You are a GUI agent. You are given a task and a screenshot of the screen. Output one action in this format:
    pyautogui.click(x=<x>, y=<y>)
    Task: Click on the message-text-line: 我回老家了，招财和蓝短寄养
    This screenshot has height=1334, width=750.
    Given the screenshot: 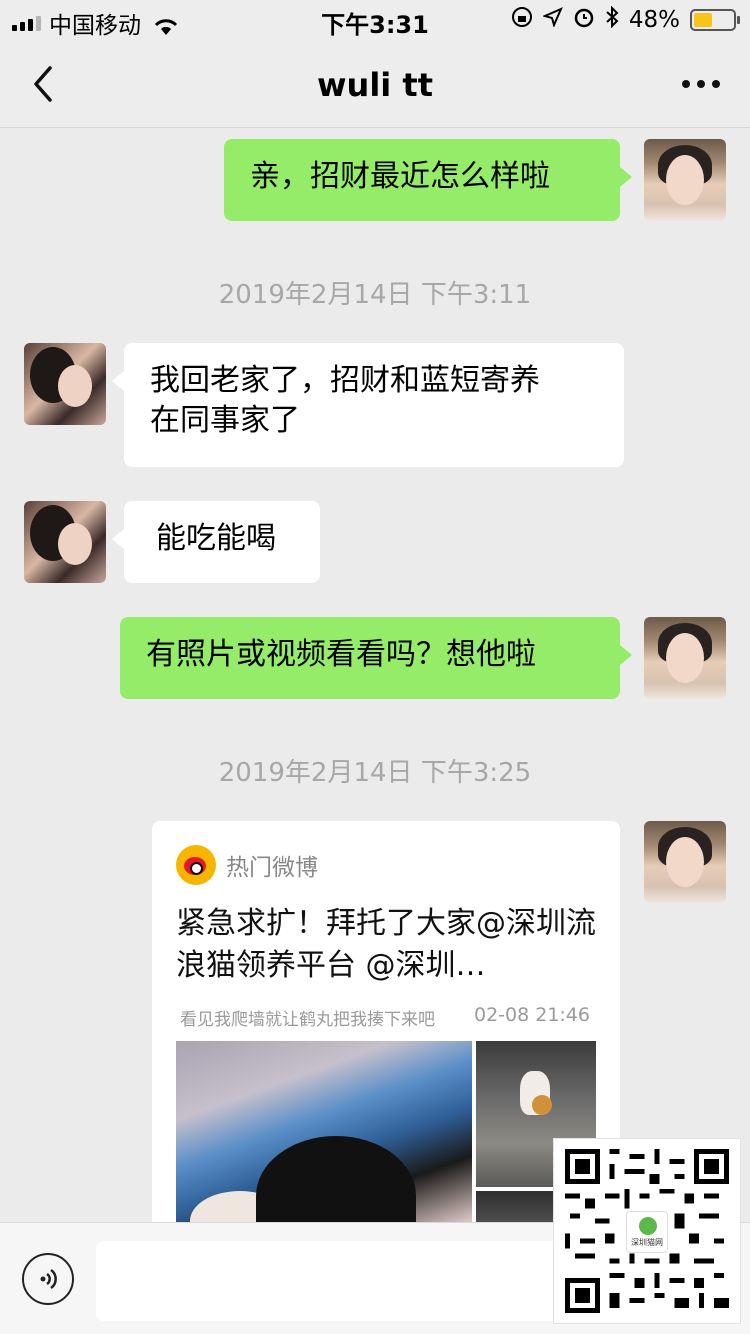 What is the action you would take?
    pyautogui.click(x=345, y=380)
    